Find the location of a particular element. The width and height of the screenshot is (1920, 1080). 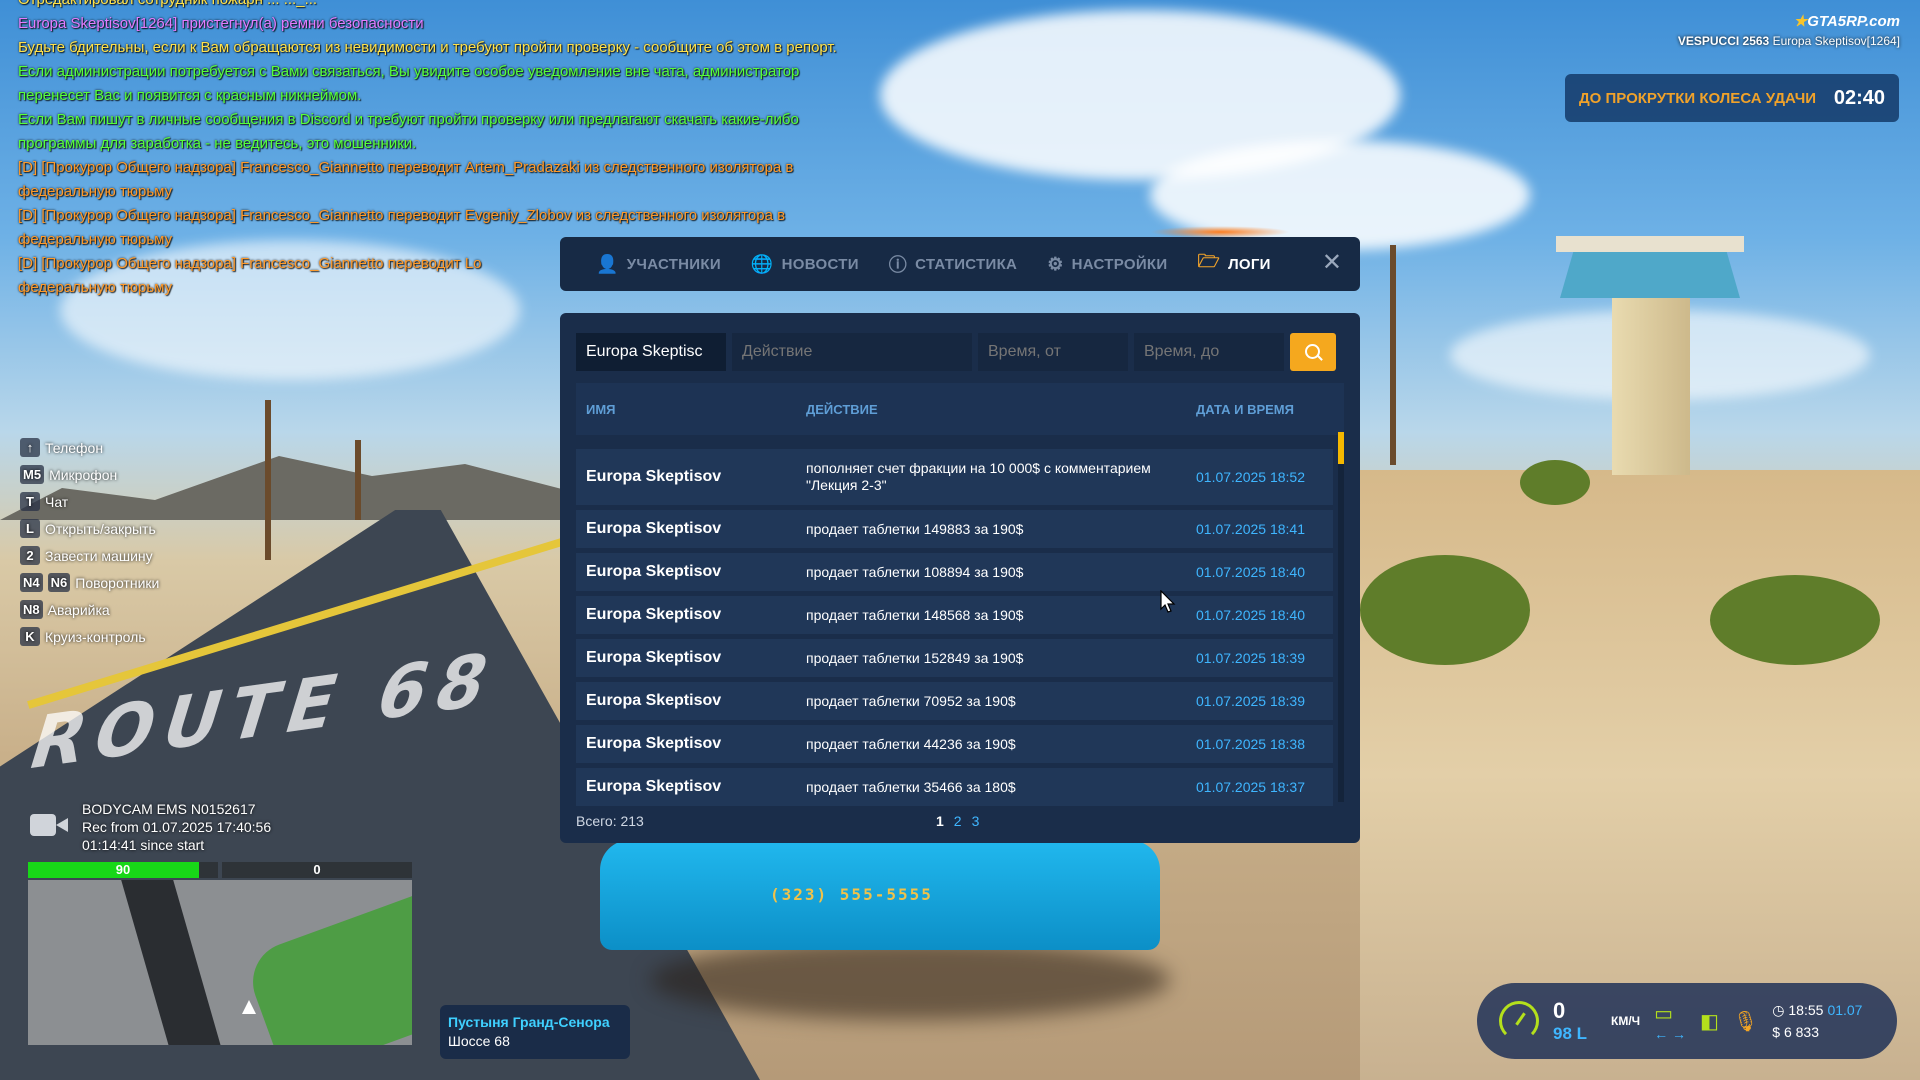

info-icon: ⓘ is located at coordinates (898, 265).